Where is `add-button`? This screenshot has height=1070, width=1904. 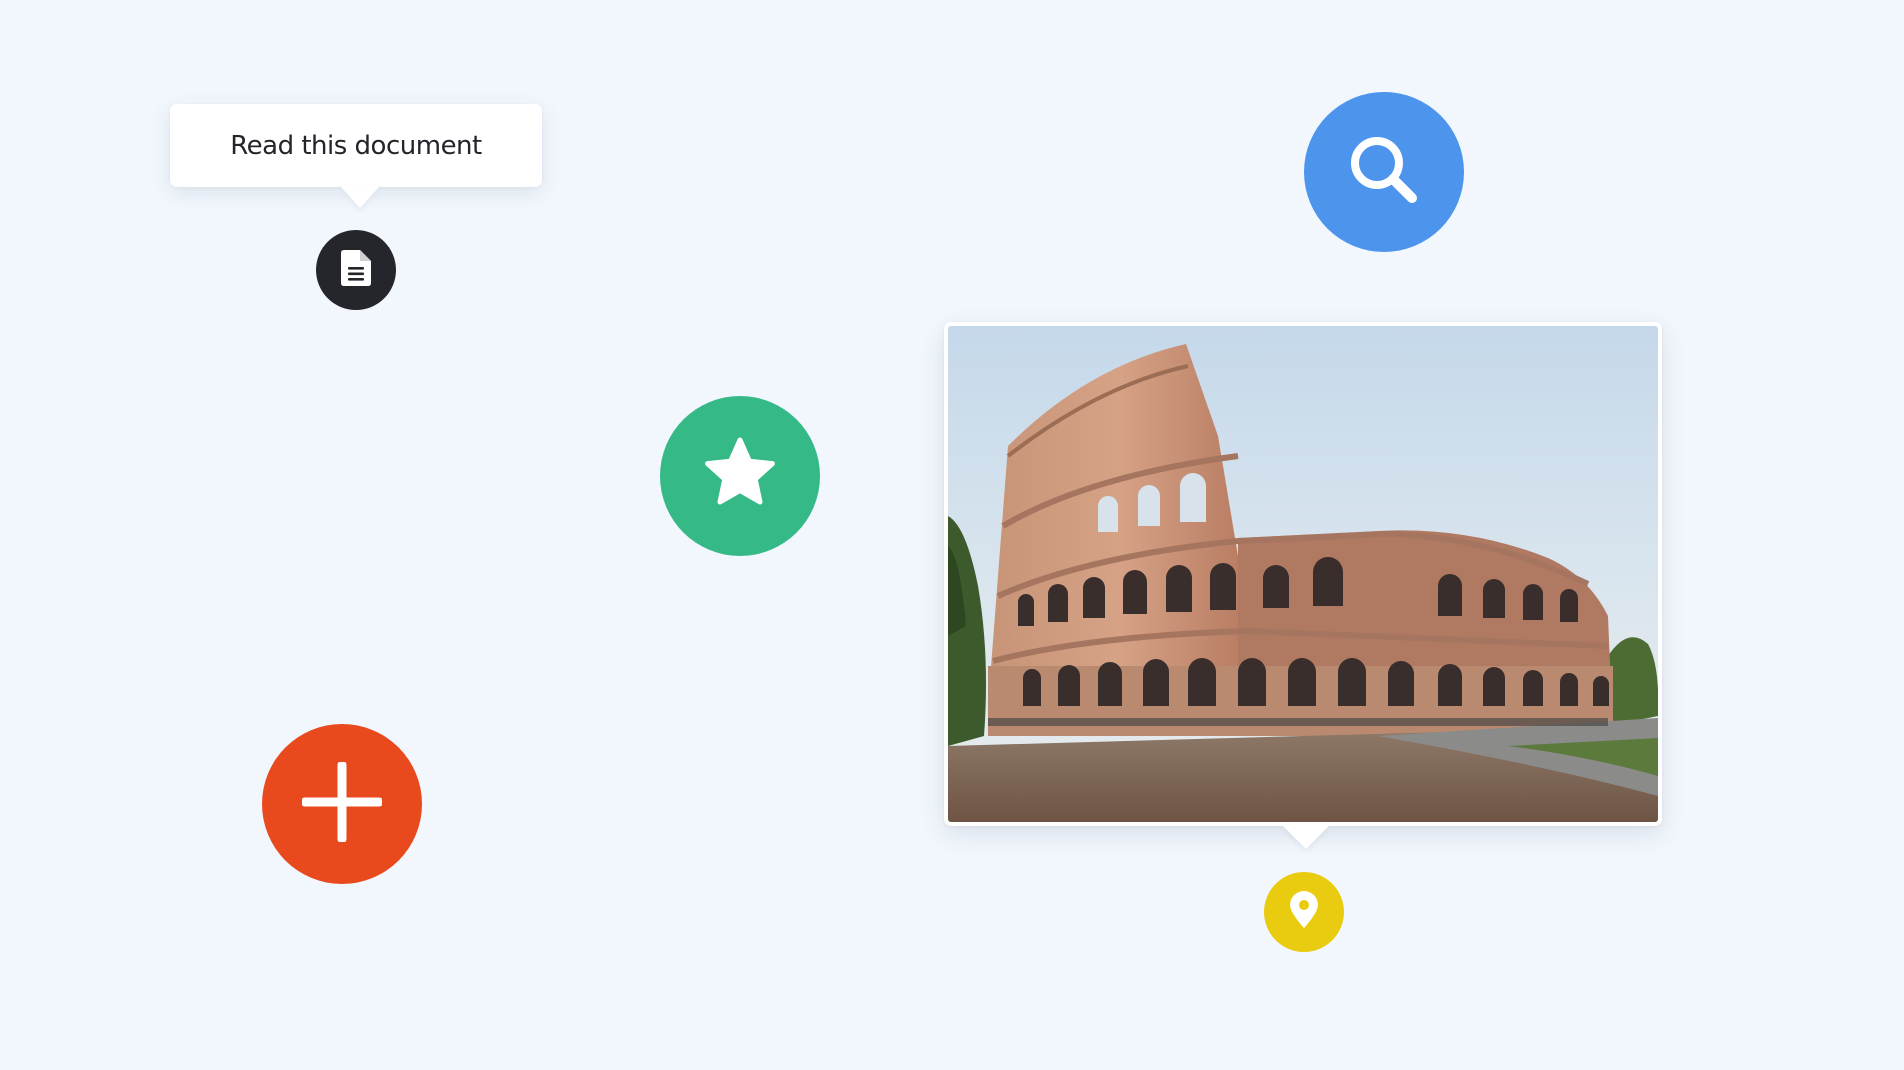
add-button is located at coordinates (342, 804).